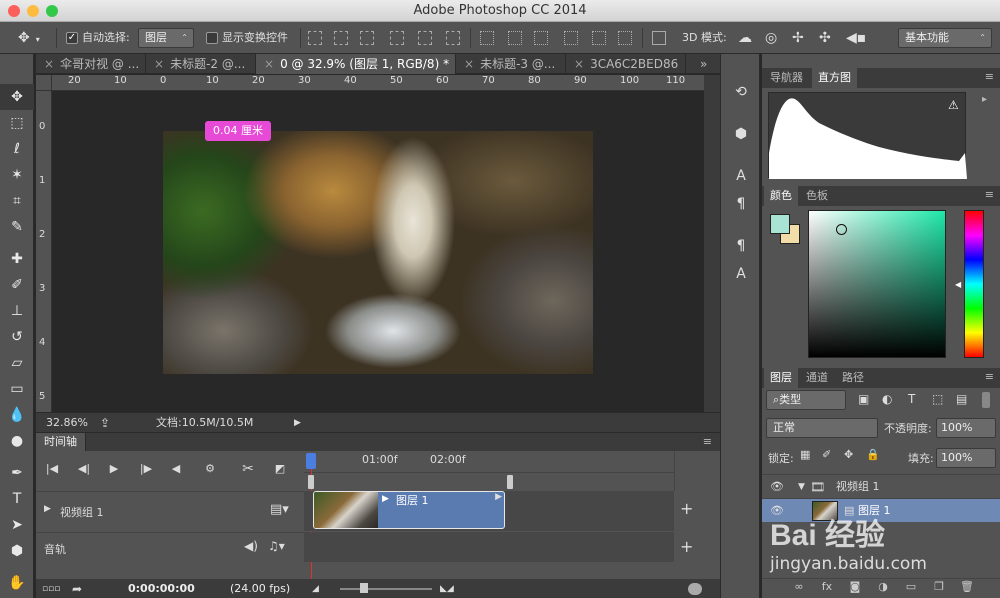 Image resolution: width=1000 pixels, height=598 pixels. Describe the element at coordinates (939, 587) in the screenshot. I see `new-layer-icon: ❐` at that location.